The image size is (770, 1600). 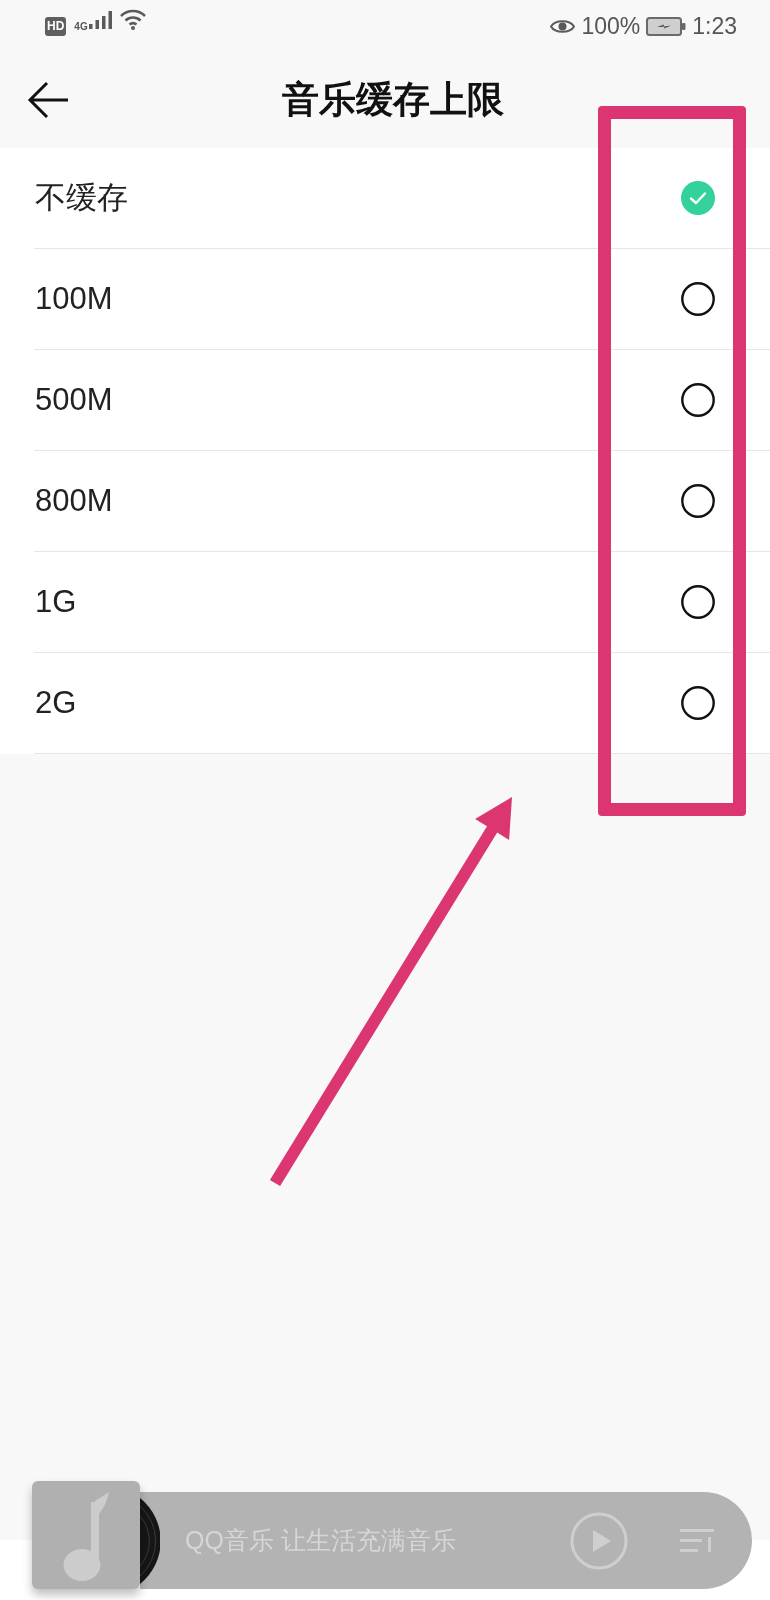 I want to click on cache-option: 800M, so click(x=402, y=501).